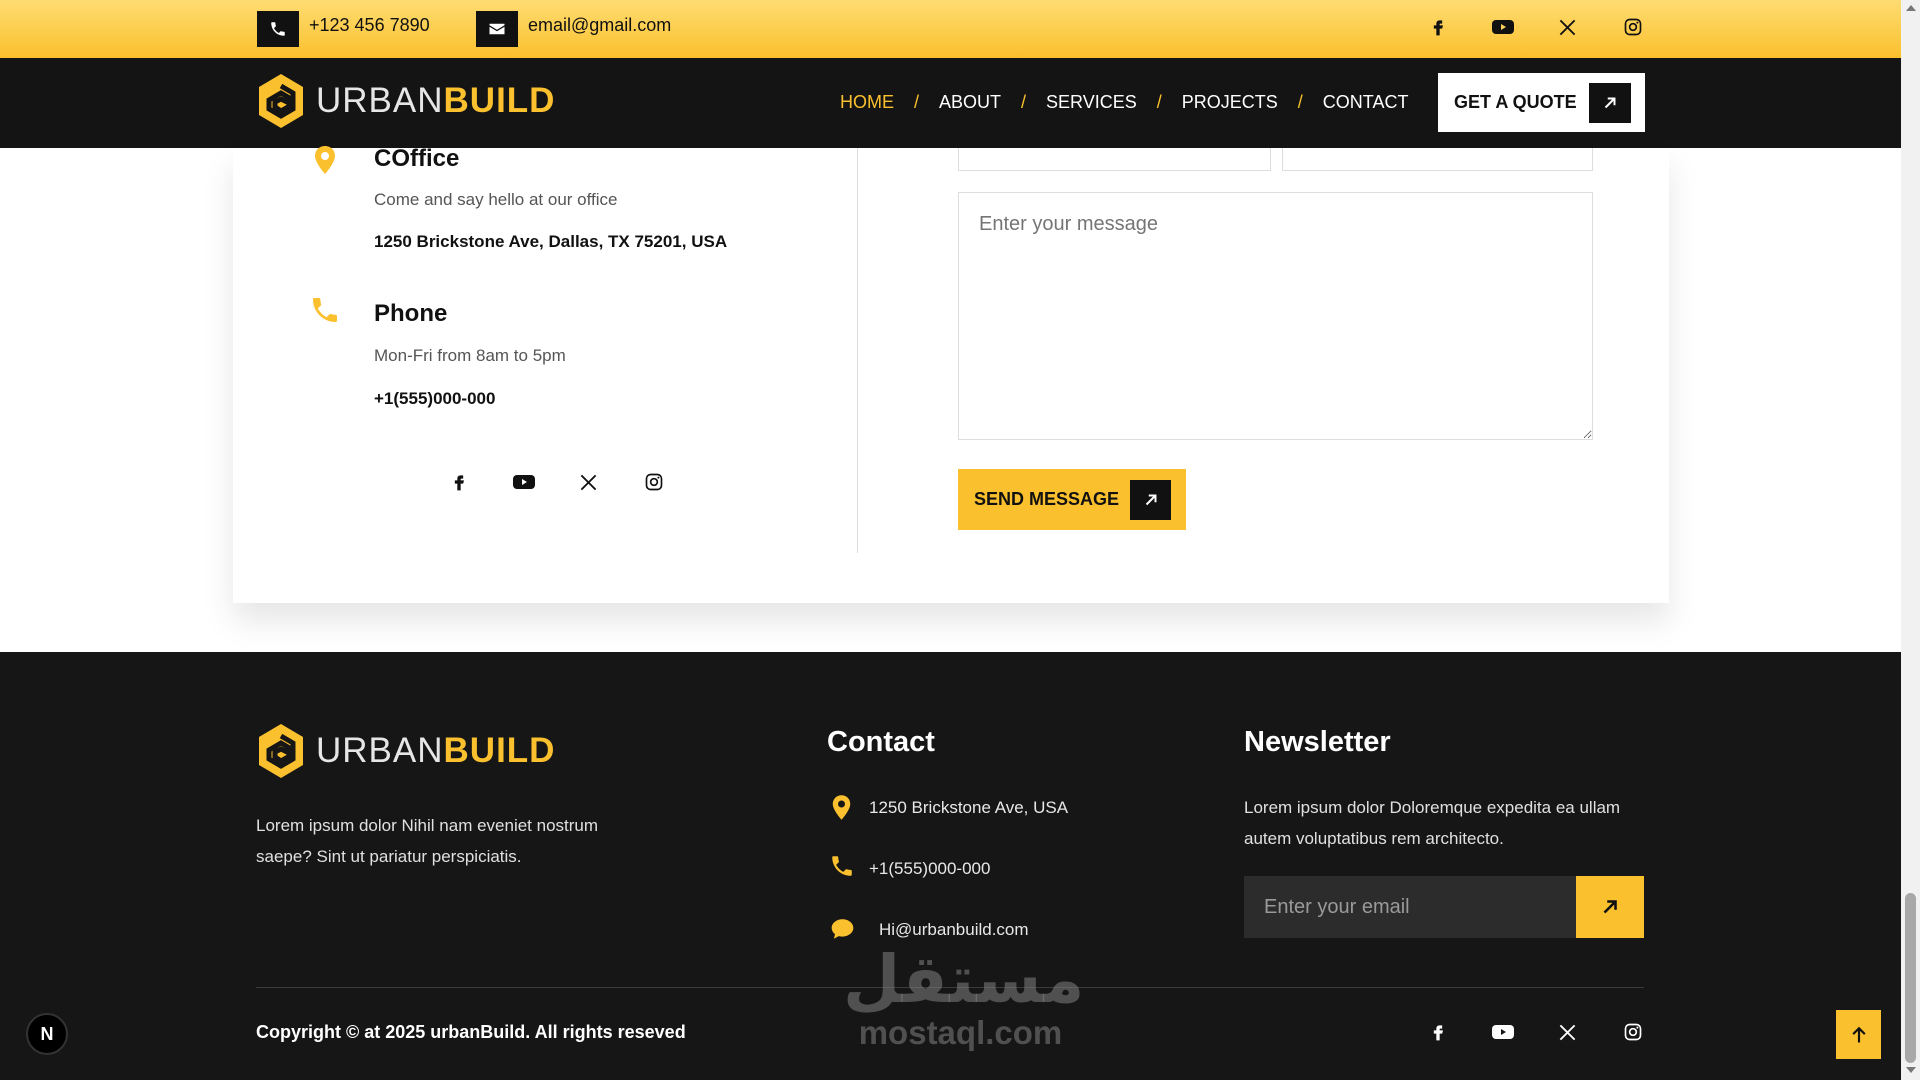 The width and height of the screenshot is (1920, 1080). I want to click on newsletter-heading: Newsletter, so click(1317, 742).